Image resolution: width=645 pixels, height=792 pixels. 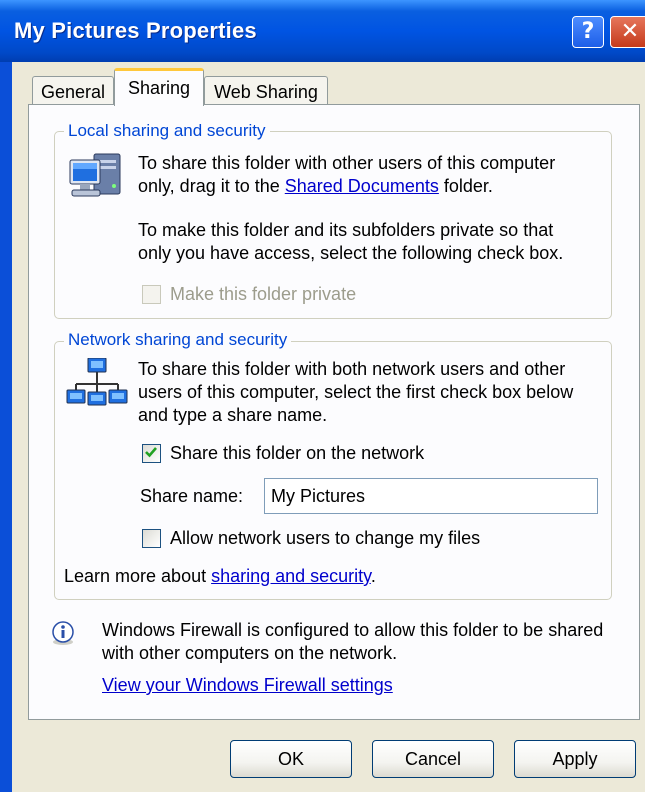 What do you see at coordinates (291, 576) in the screenshot?
I see `sharing-and-security-link: sharing and security` at bounding box center [291, 576].